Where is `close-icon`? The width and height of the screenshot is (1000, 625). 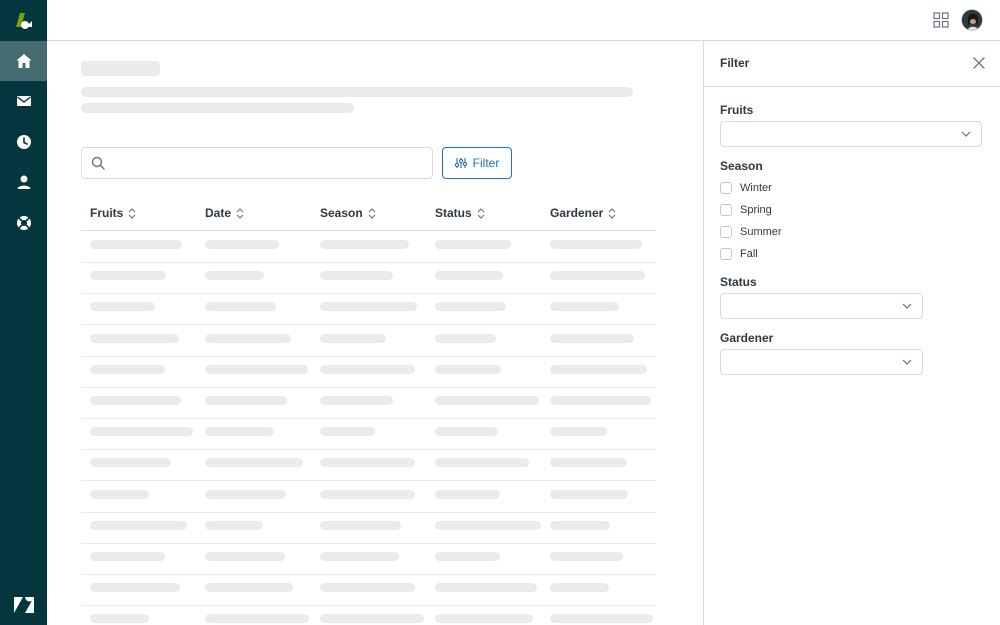 close-icon is located at coordinates (979, 63).